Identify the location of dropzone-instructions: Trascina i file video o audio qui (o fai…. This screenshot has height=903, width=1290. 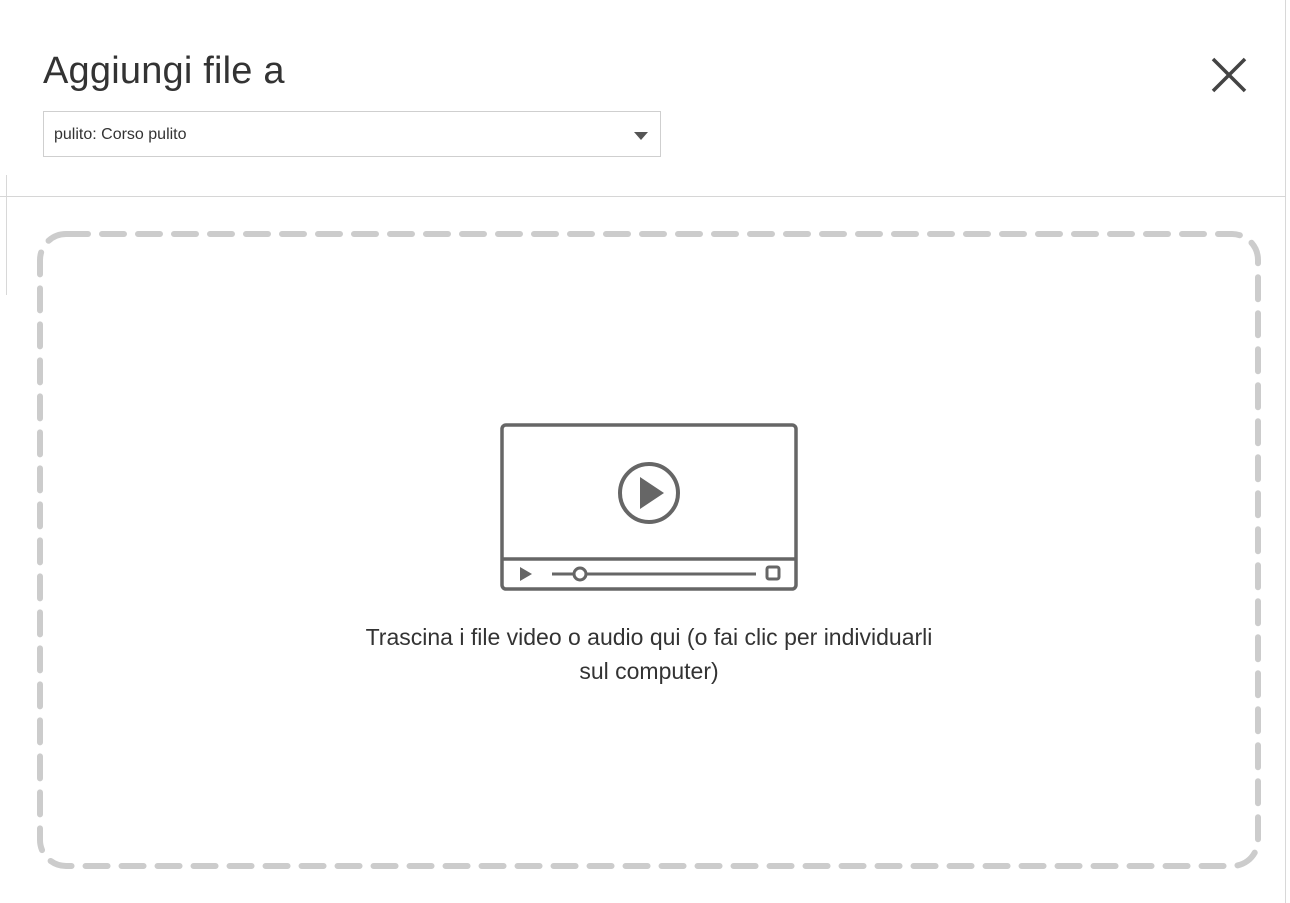
(649, 654).